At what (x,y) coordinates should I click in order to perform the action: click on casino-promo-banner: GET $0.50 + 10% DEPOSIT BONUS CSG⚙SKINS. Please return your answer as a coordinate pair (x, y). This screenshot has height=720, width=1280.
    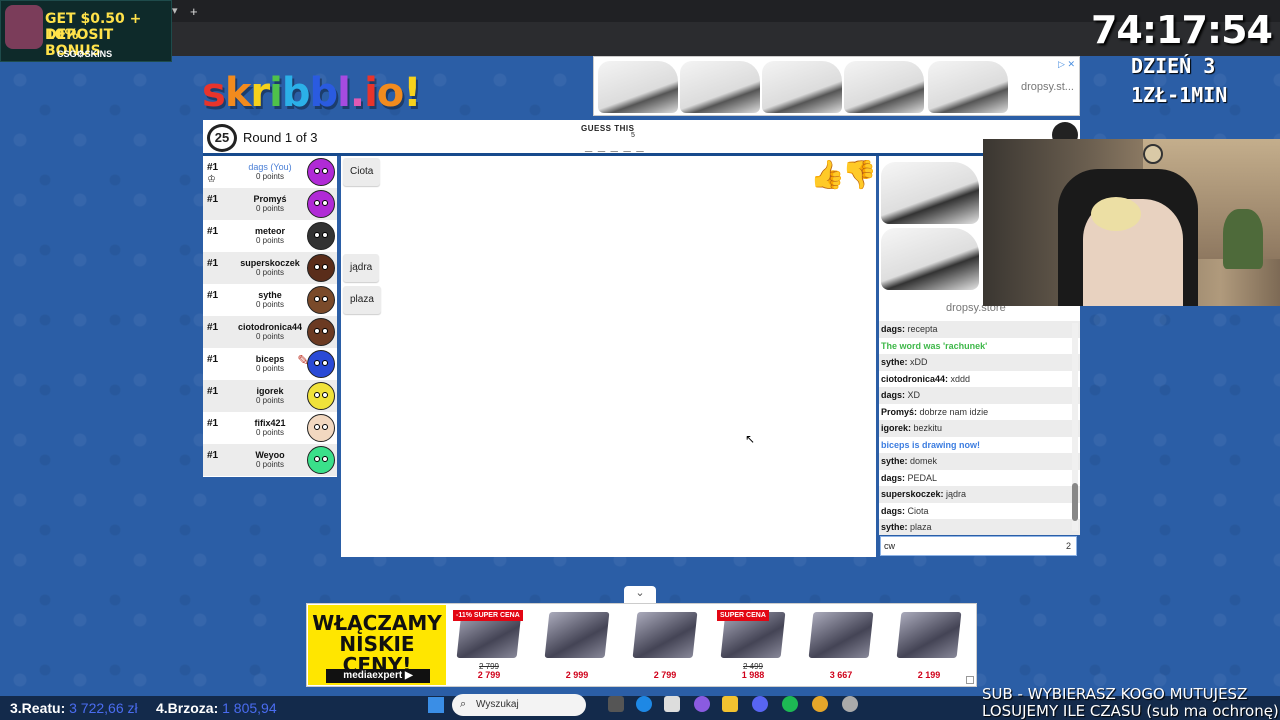
    Looking at the image, I should click on (86, 31).